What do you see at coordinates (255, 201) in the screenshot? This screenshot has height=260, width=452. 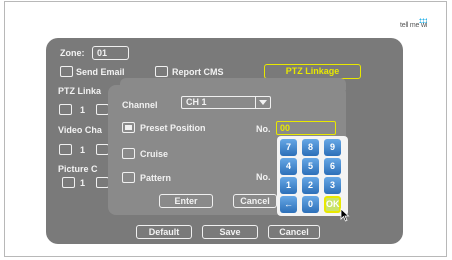 I see `dialog-cancel-button: Cancel` at bounding box center [255, 201].